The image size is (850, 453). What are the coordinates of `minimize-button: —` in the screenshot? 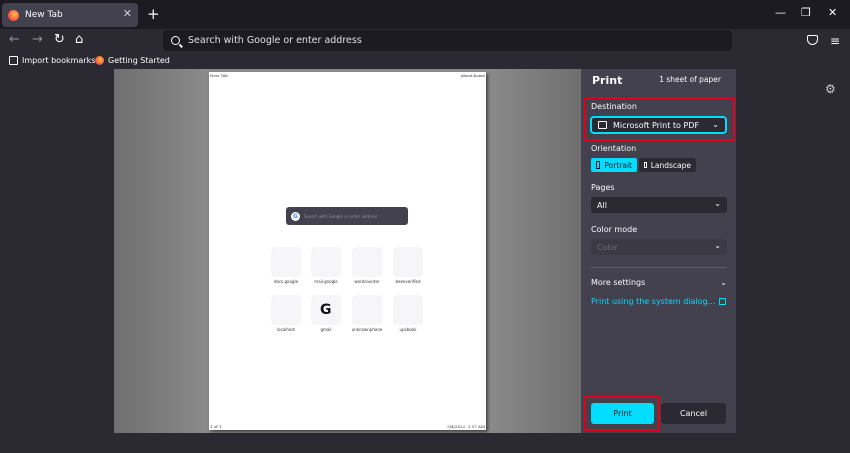 It's located at (780, 12).